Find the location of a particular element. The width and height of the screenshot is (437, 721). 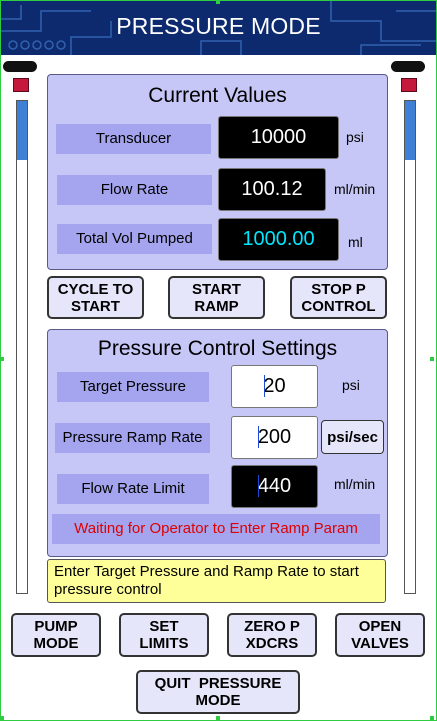

header-banner: PRESSURE MODE is located at coordinates (218, 28).